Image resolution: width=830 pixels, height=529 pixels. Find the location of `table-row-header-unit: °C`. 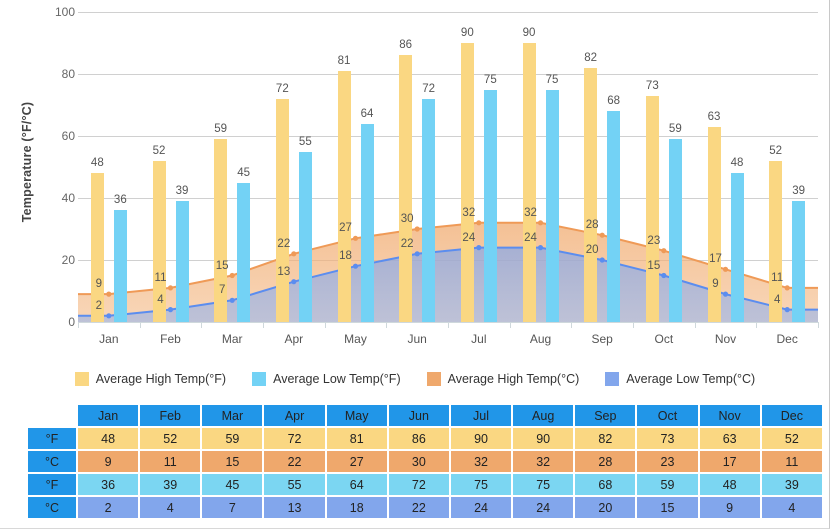

table-row-header-unit: °C is located at coordinates (52, 461).